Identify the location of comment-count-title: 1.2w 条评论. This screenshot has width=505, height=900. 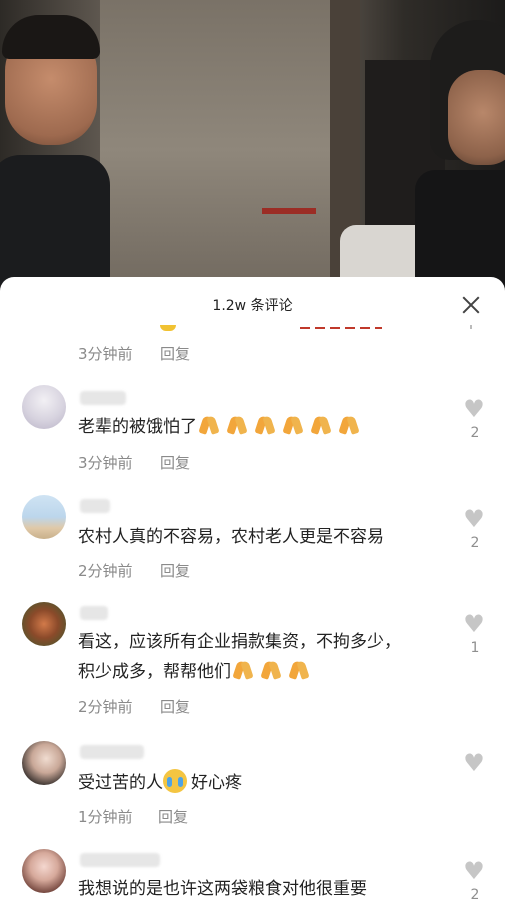
(252, 306).